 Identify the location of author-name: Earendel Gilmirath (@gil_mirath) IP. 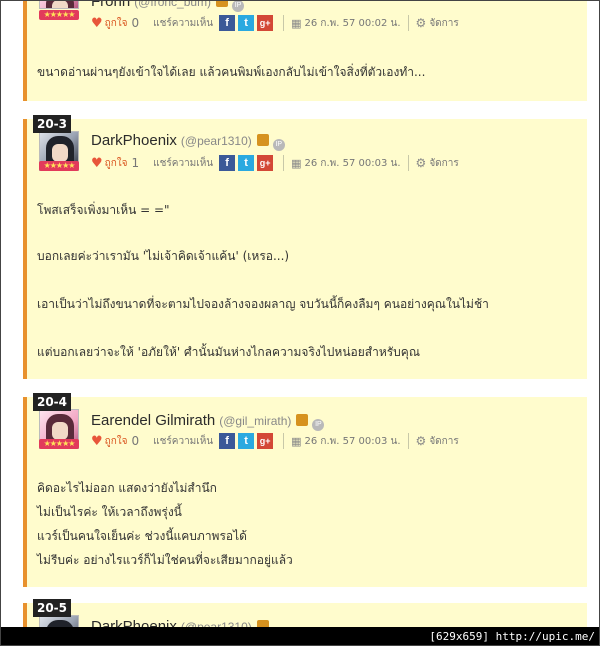
(208, 421).